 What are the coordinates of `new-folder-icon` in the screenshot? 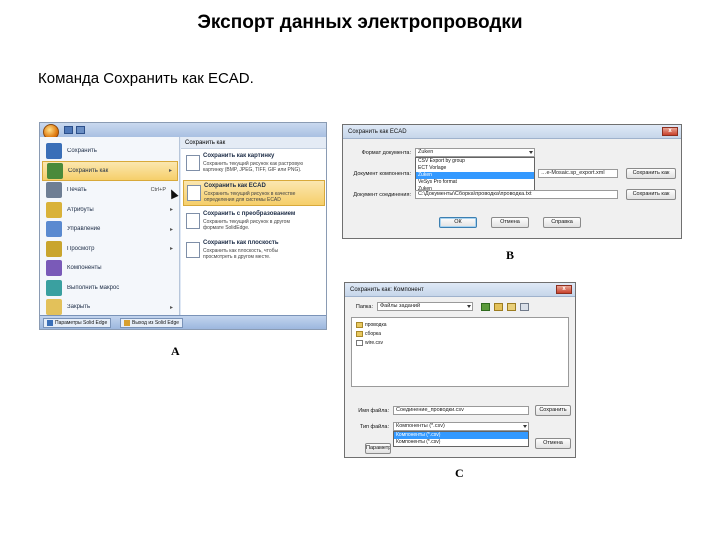 It's located at (511, 307).